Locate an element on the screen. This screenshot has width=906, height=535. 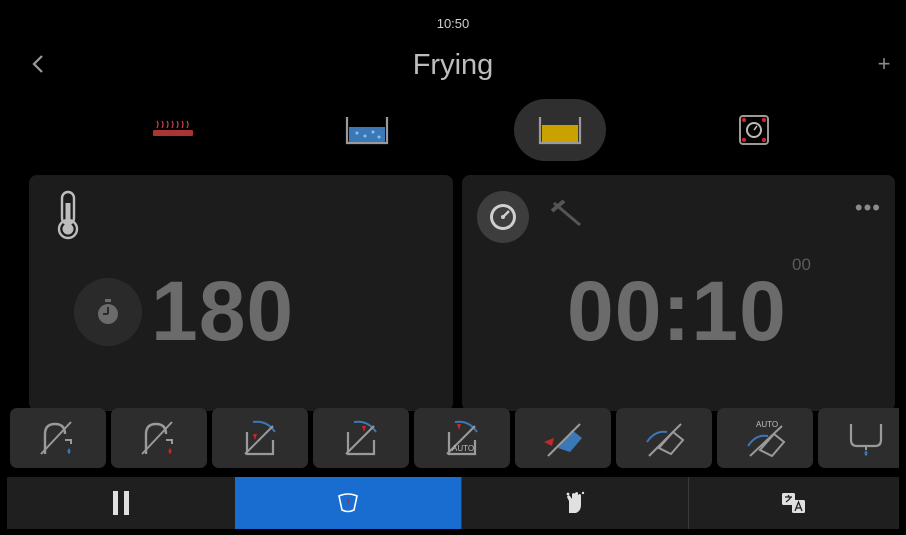
drain-icon is located at coordinates (866, 440).